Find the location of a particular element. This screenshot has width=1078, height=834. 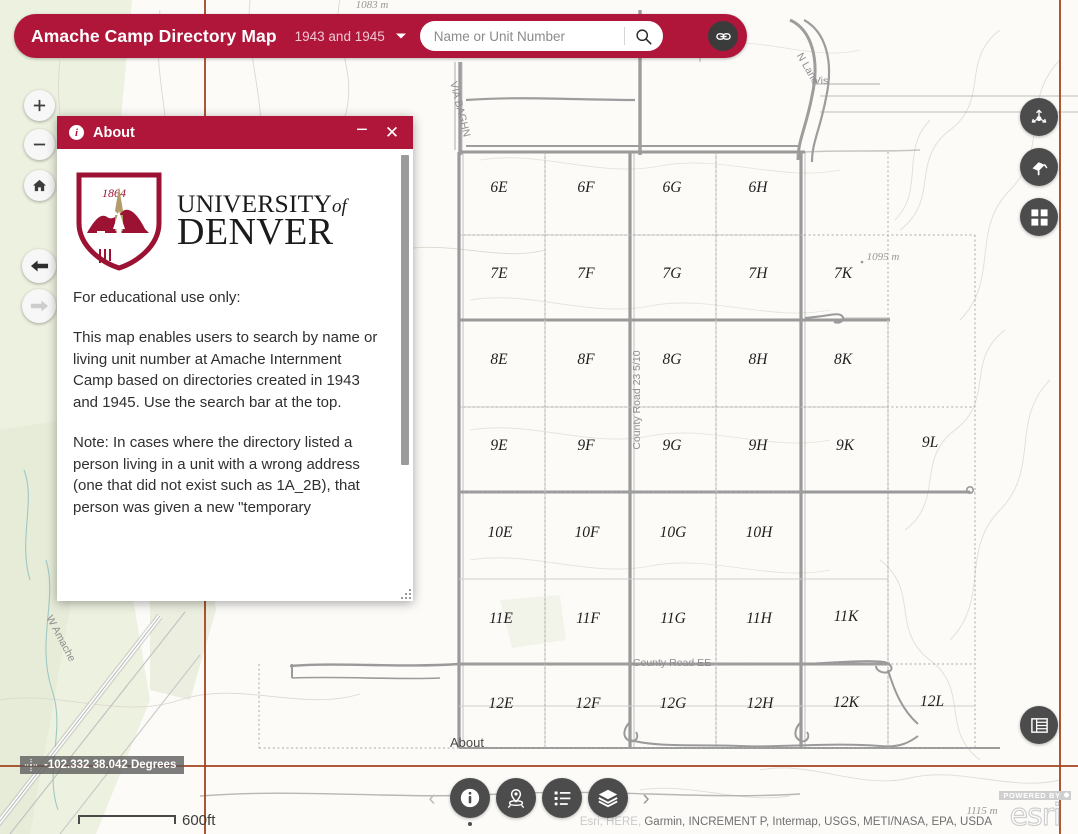

minus-icon is located at coordinates (39, 144).